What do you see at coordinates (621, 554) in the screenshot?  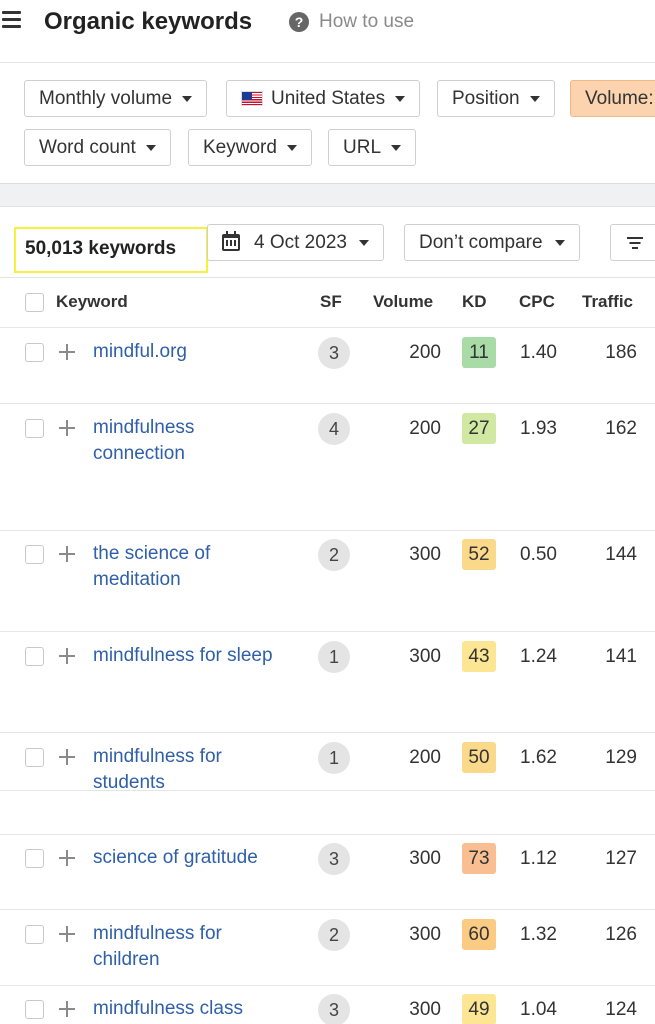 I see `traffic-value: 144` at bounding box center [621, 554].